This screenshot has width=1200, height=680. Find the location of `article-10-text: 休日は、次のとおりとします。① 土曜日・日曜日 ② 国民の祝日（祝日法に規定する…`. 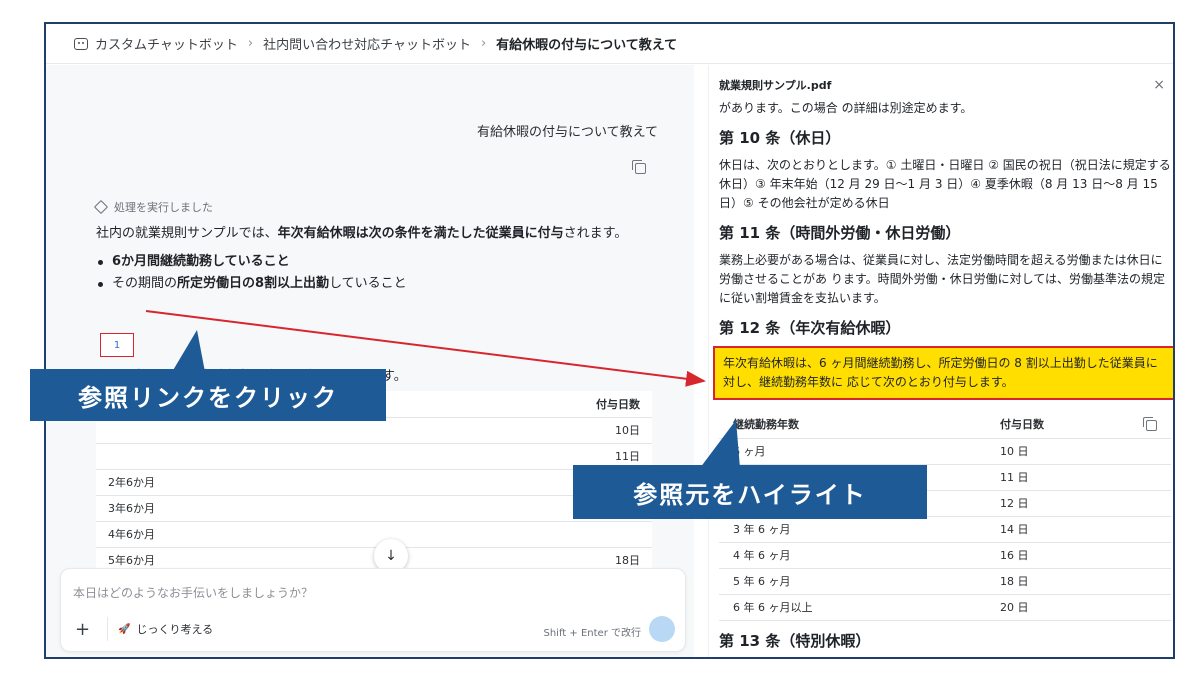

article-10-text: 休日は、次のとおりとします。① 土曜日・日曜日 ② 国民の祝日（祝日法に規定する… is located at coordinates (945, 184).